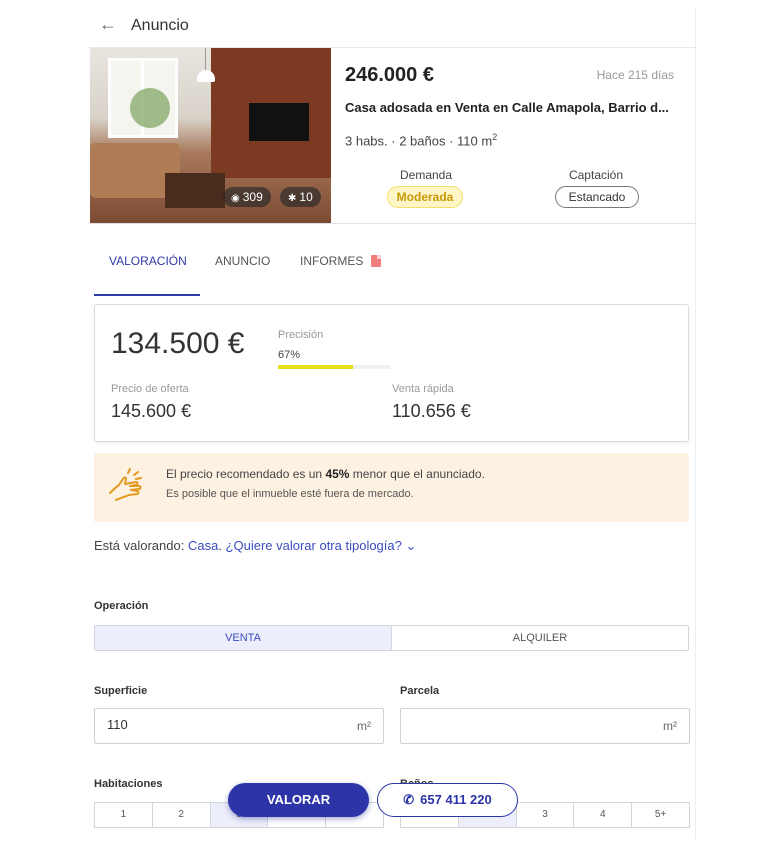  Describe the element at coordinates (235, 198) in the screenshot. I see `eye-icon: ◉` at that location.